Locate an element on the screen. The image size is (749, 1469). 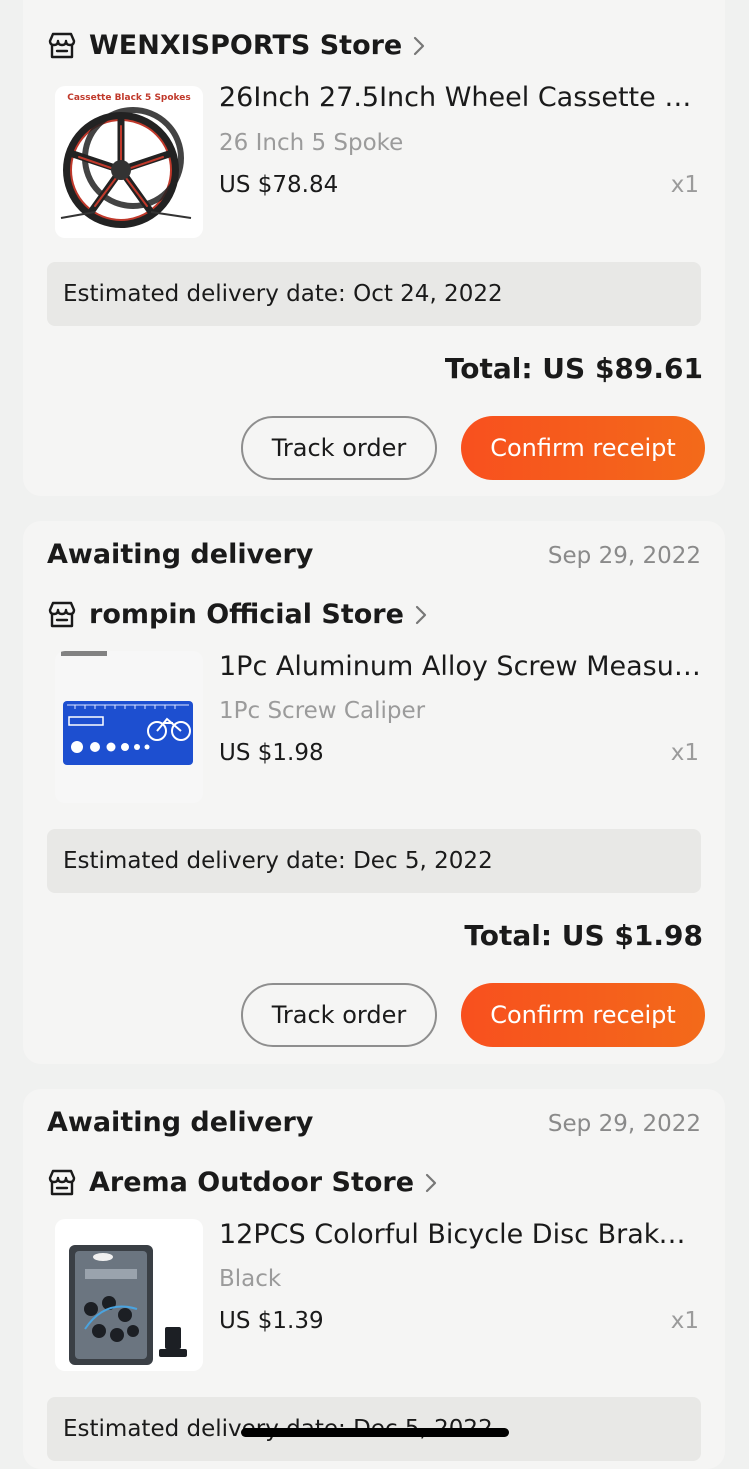
order-total: Total: US $1.98 is located at coordinates (583, 935).